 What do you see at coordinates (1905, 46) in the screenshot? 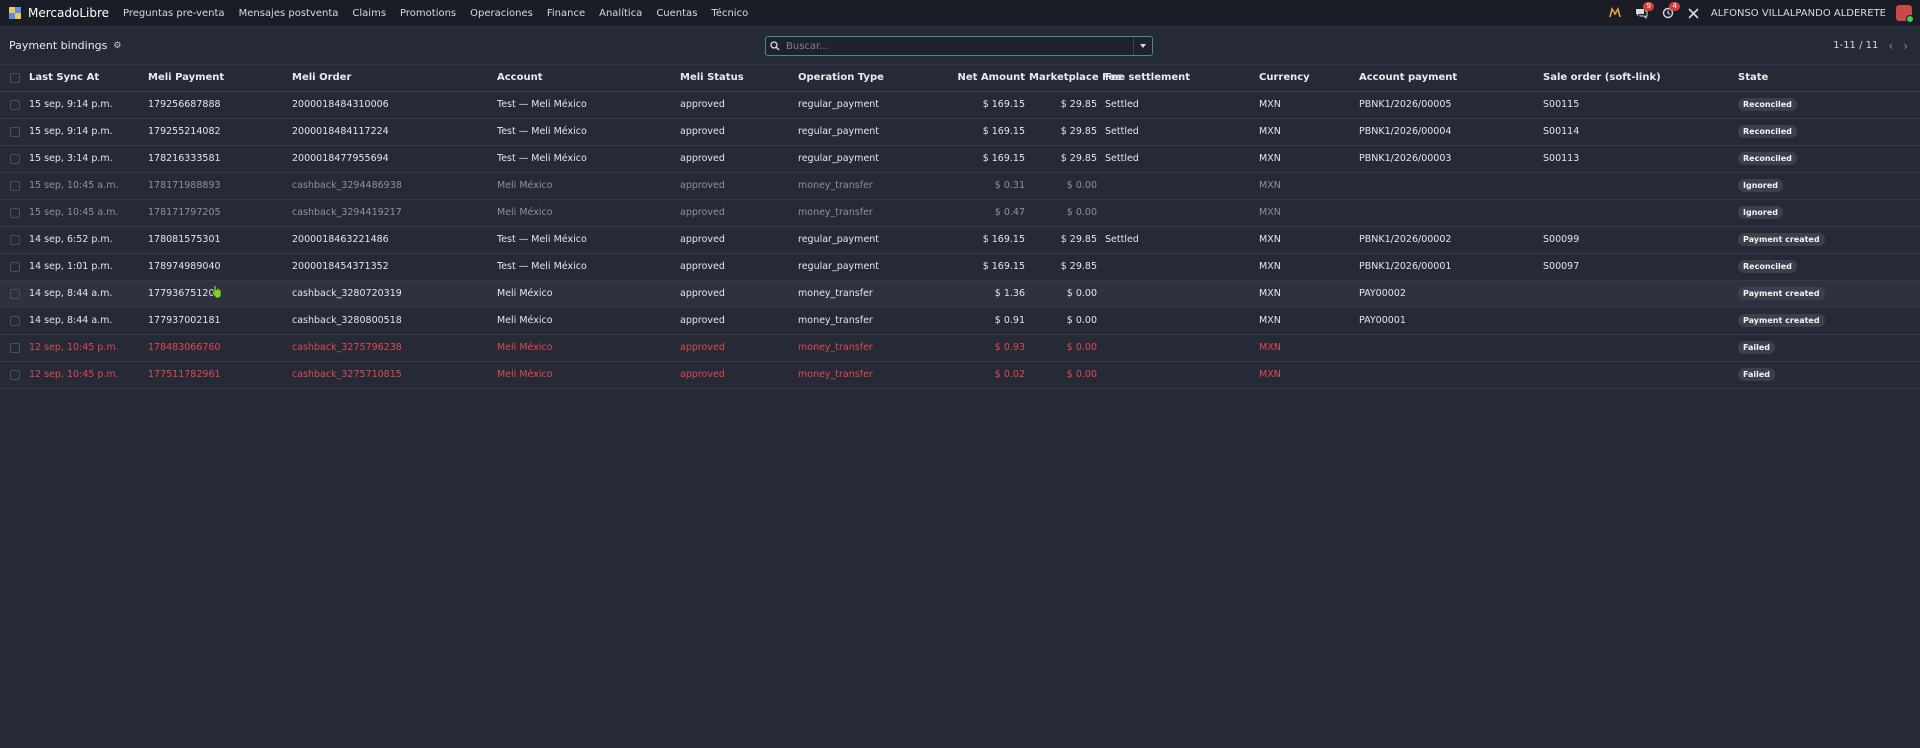
I see `pager-next-icon: ›` at bounding box center [1905, 46].